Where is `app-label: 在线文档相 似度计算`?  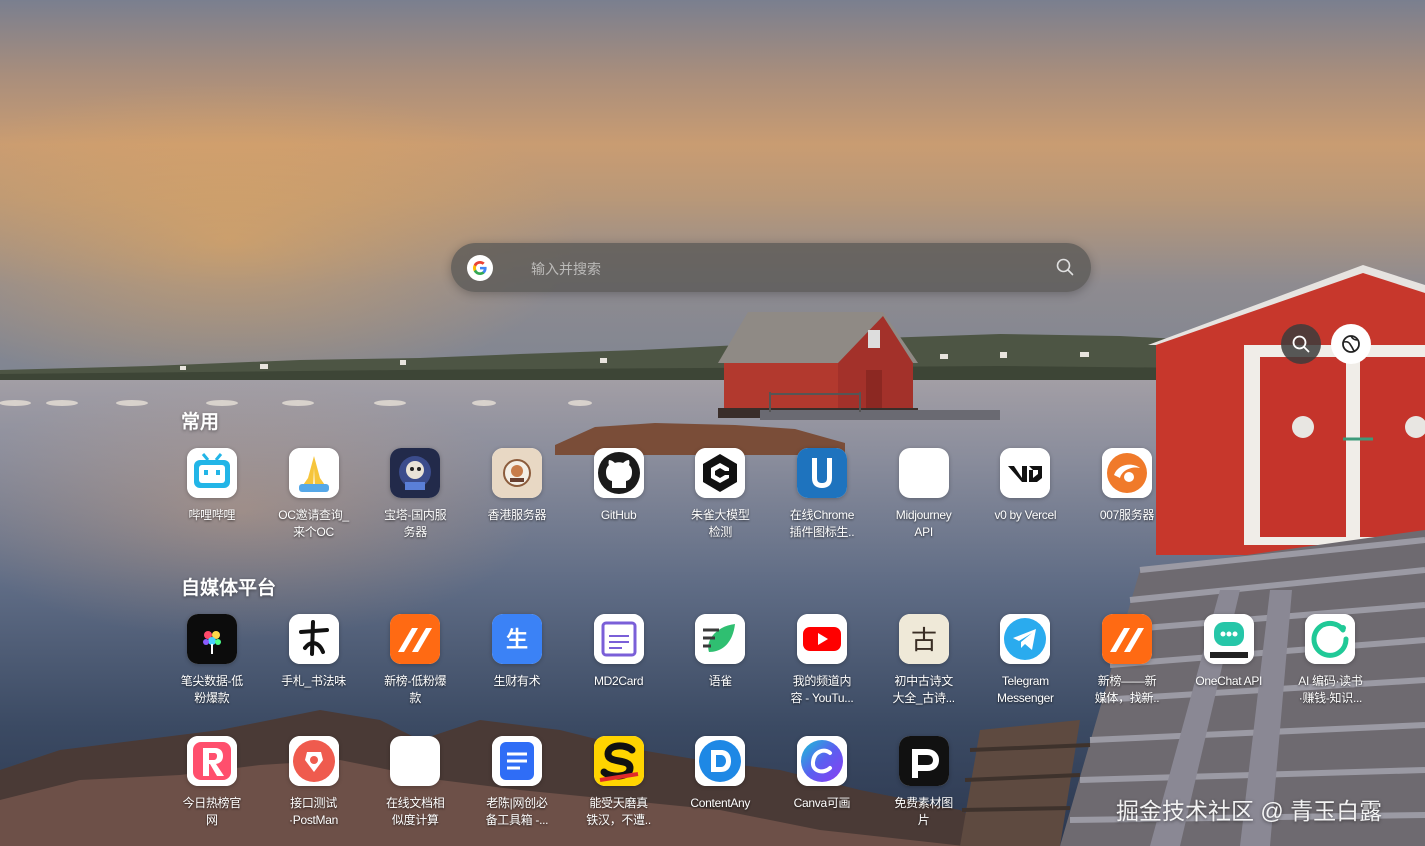
app-label: 在线文档相 似度计算 is located at coordinates (415, 811).